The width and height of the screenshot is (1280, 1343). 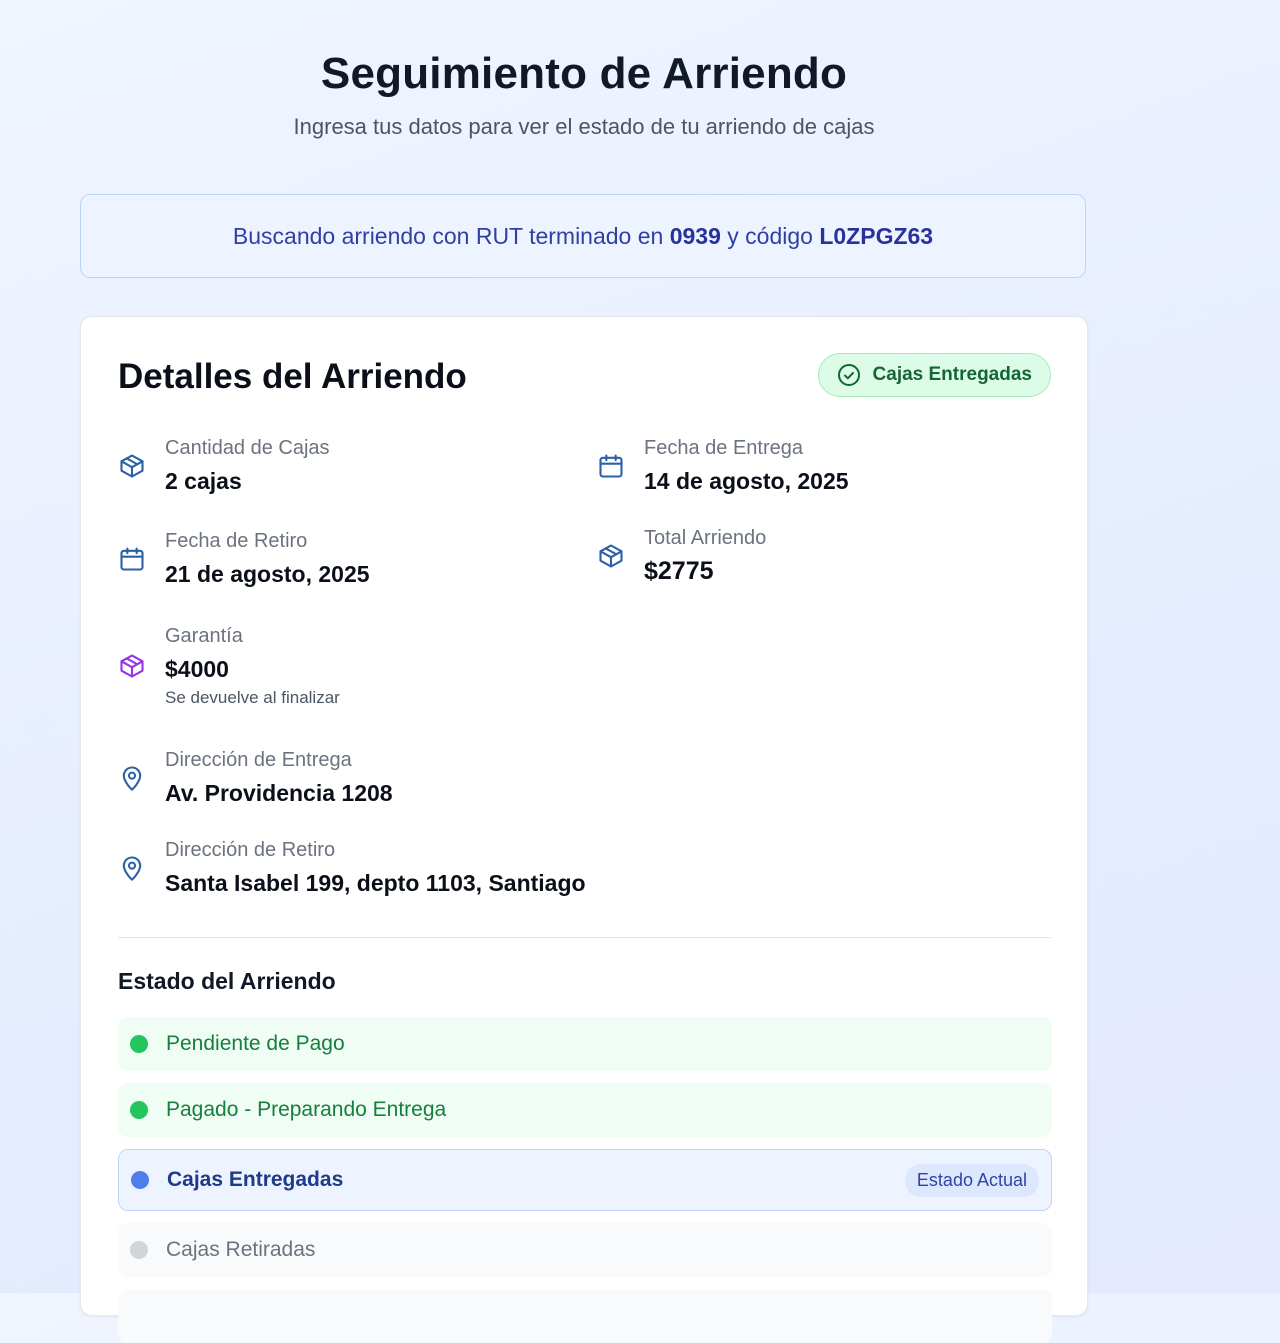 I want to click on total-label: Total Arriendo, so click(x=705, y=538).